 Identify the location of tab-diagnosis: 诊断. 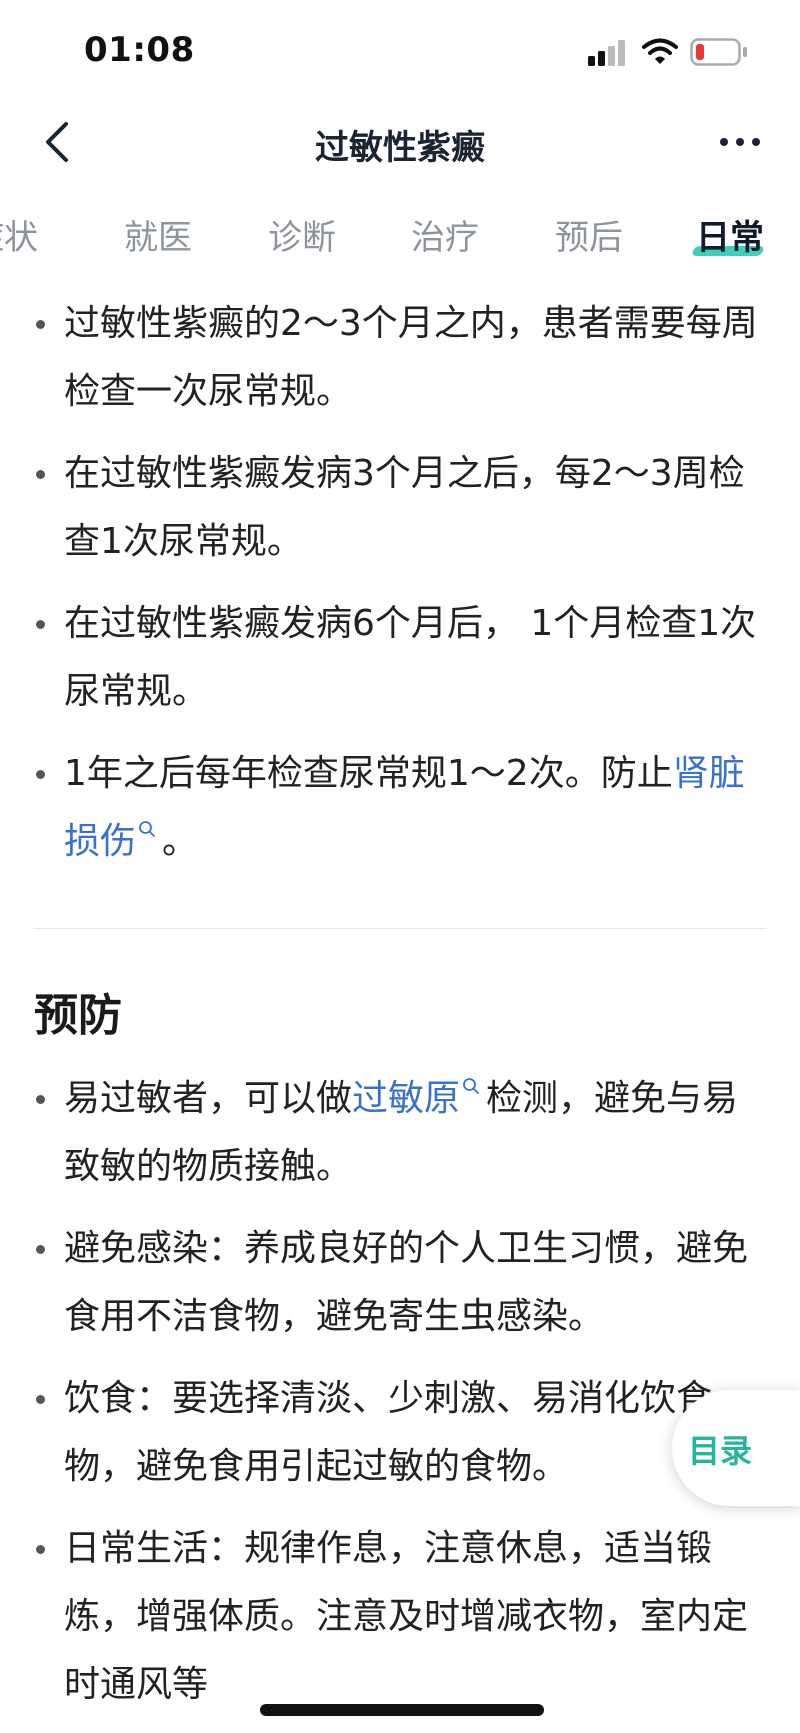
(302, 234).